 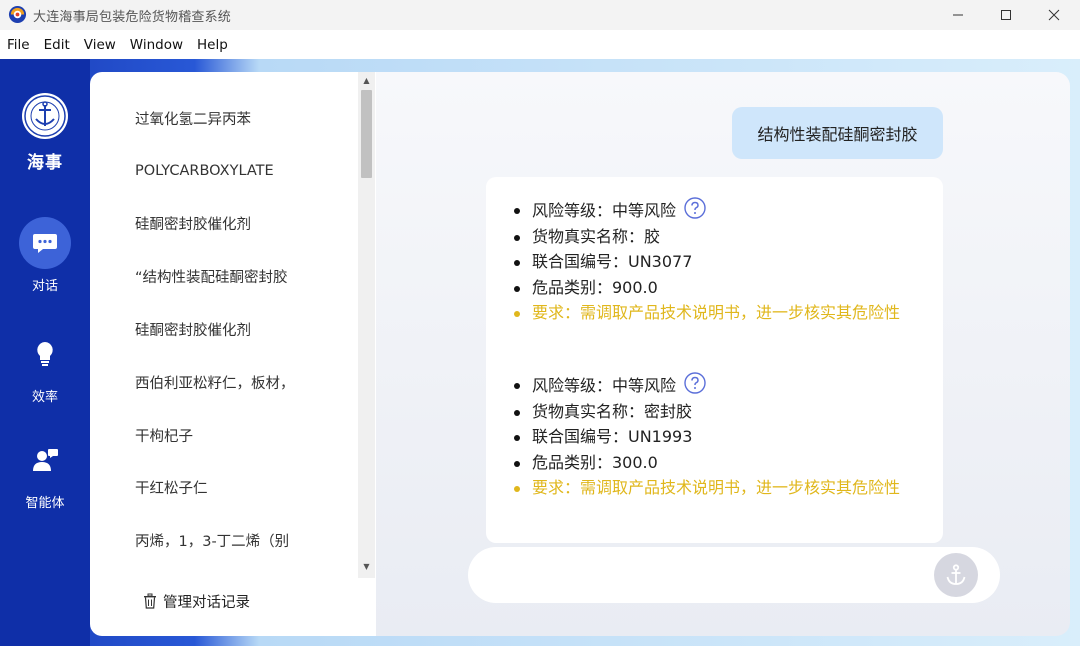 What do you see at coordinates (366, 325) in the screenshot?
I see `history-scrollbar: ▲ ▼` at bounding box center [366, 325].